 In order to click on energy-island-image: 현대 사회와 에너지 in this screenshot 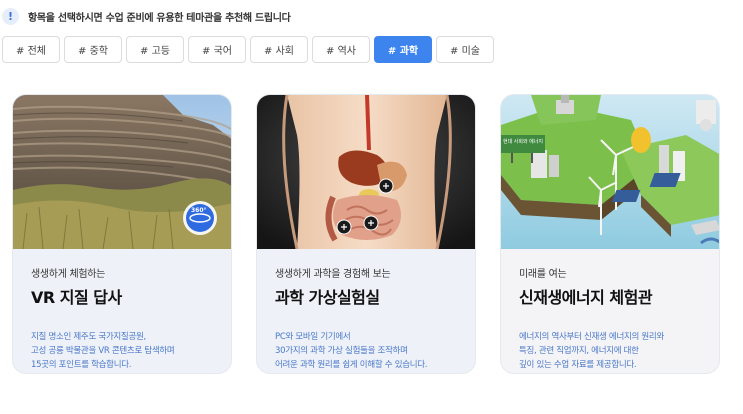, I will do `click(610, 172)`.